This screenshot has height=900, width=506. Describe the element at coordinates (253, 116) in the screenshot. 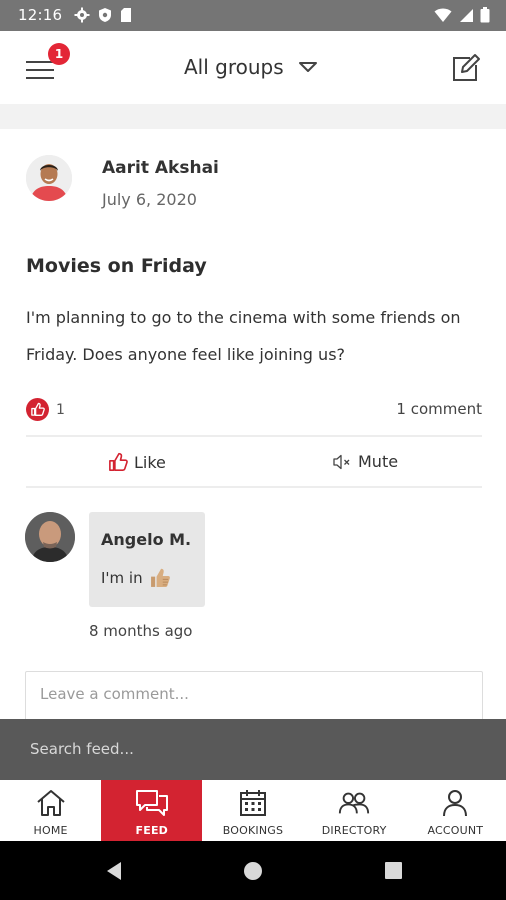

I see `header-separator` at that location.